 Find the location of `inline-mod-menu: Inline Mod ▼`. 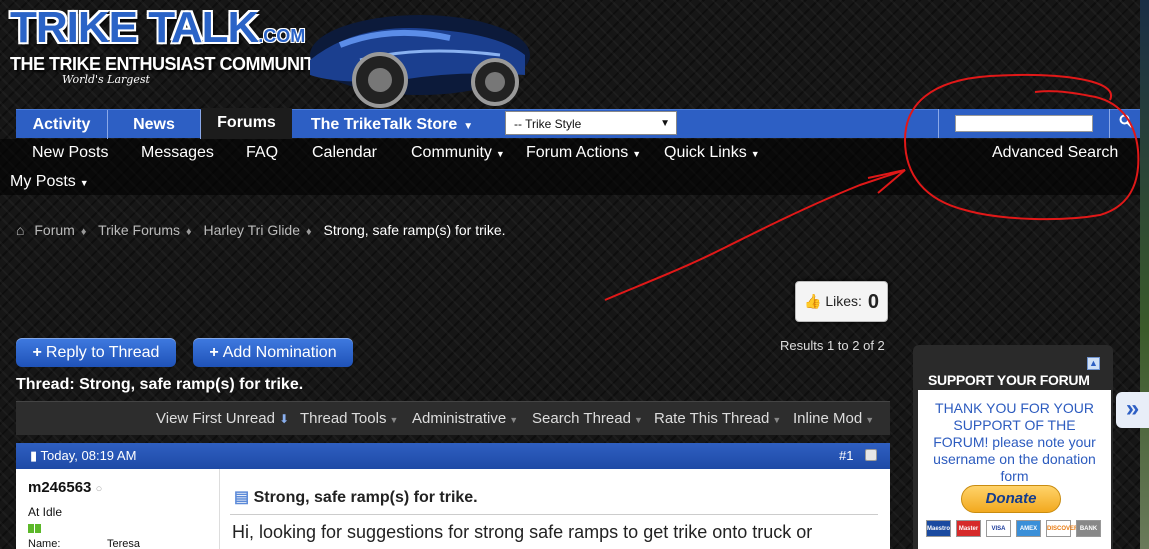

inline-mod-menu: Inline Mod ▼ is located at coordinates (833, 418).